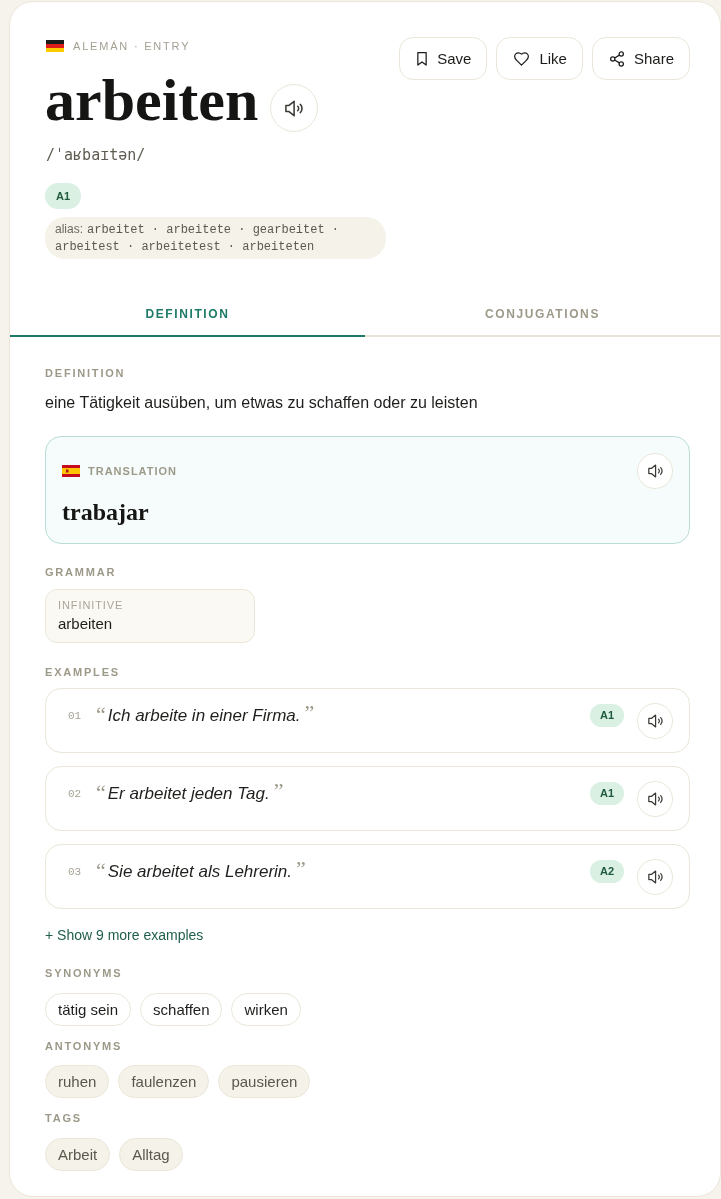  What do you see at coordinates (261, 403) in the screenshot?
I see `definition-text: eine Tätigkeit ausüben, um etwas zu schaffen oder zu leisten` at bounding box center [261, 403].